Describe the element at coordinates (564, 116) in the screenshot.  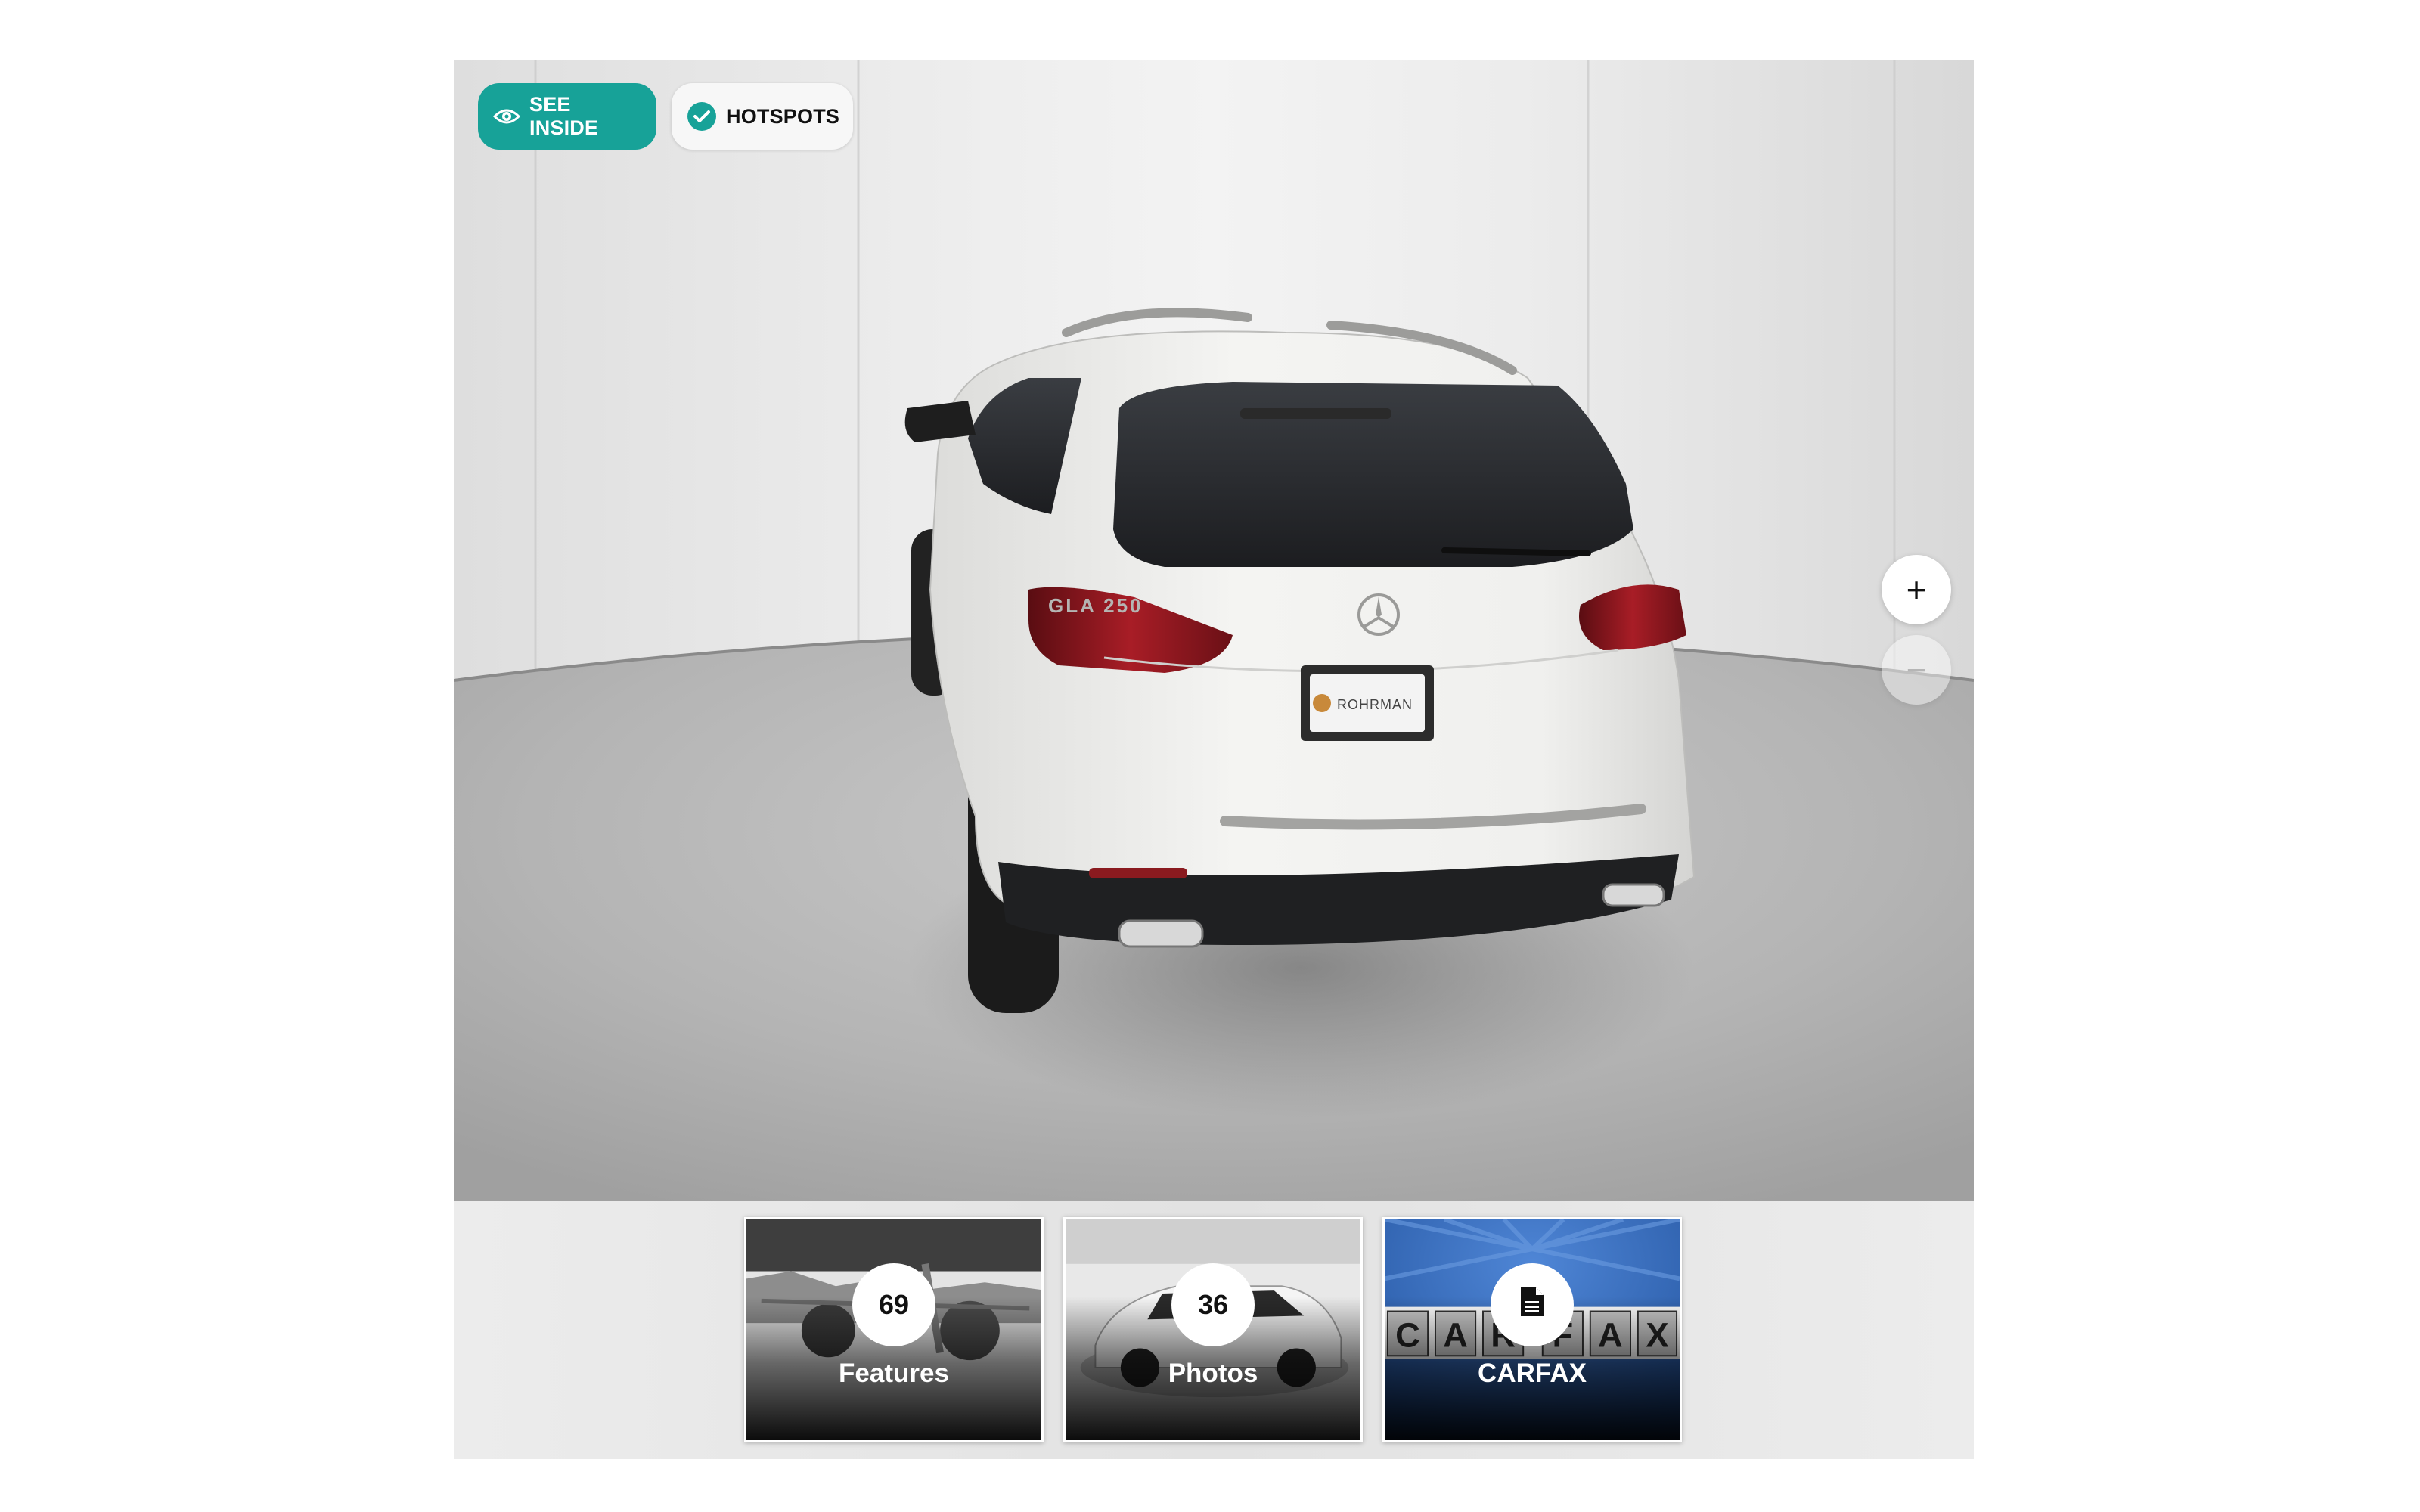
I see `see-inside-label: SEE INSIDE` at that location.